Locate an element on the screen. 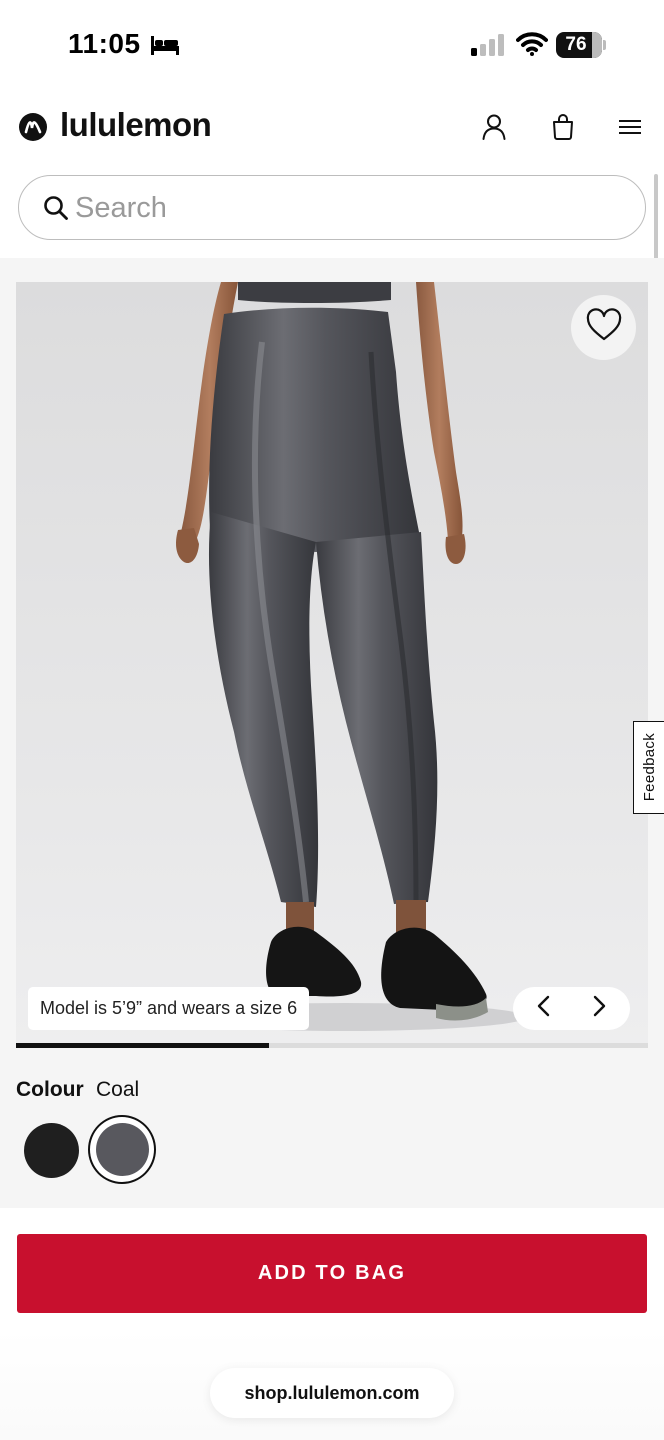 Image resolution: width=664 pixels, height=1440 pixels. status-time: 11:05 is located at coordinates (104, 43).